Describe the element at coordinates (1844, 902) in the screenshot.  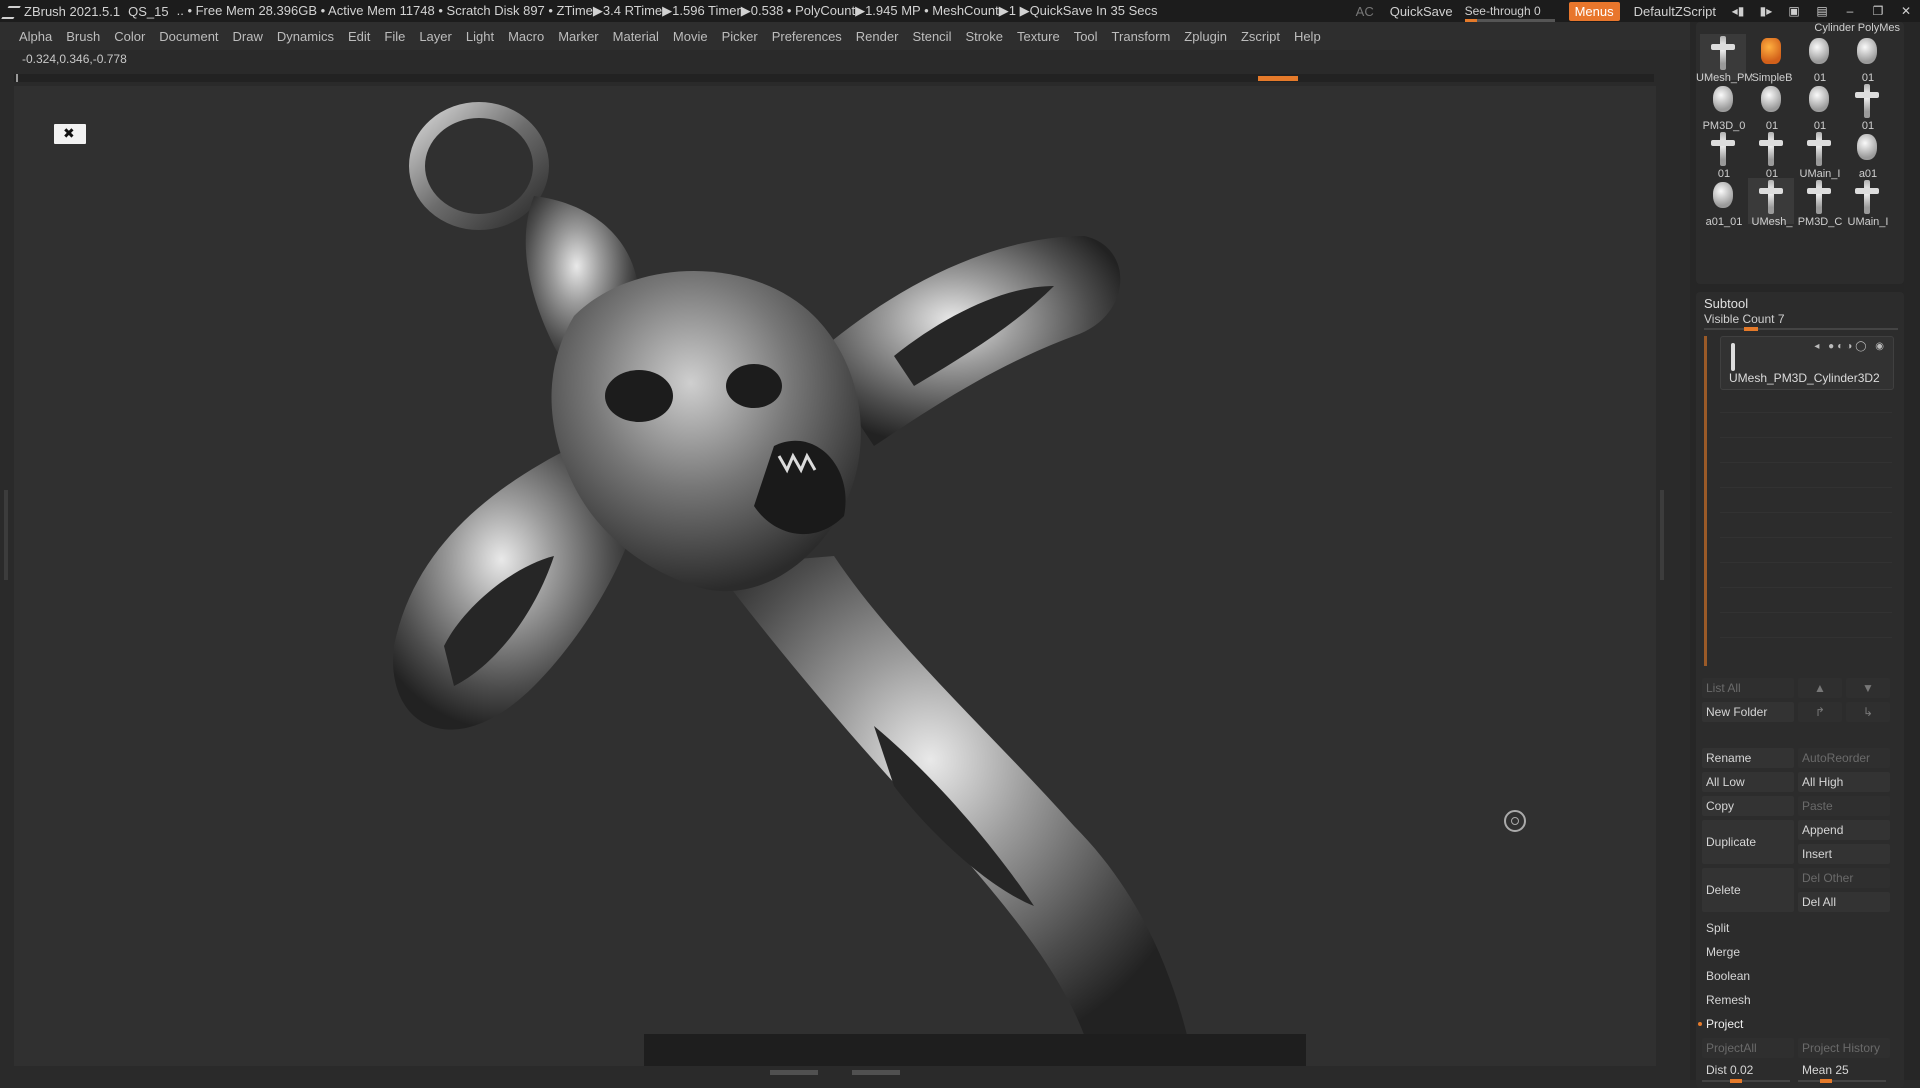
I see `del-all-button: Del All` at that location.